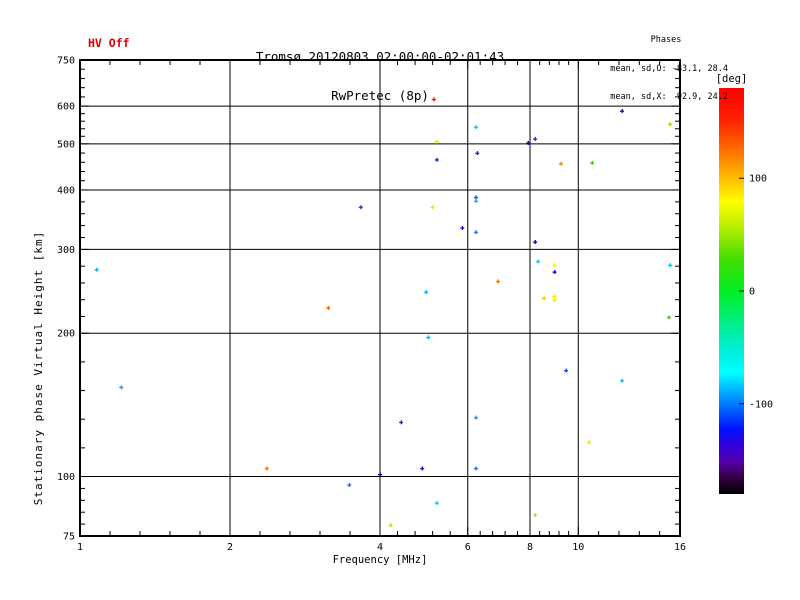 The height and width of the screenshot is (600, 800). I want to click on y-tick-label: 600, so click(66, 107).